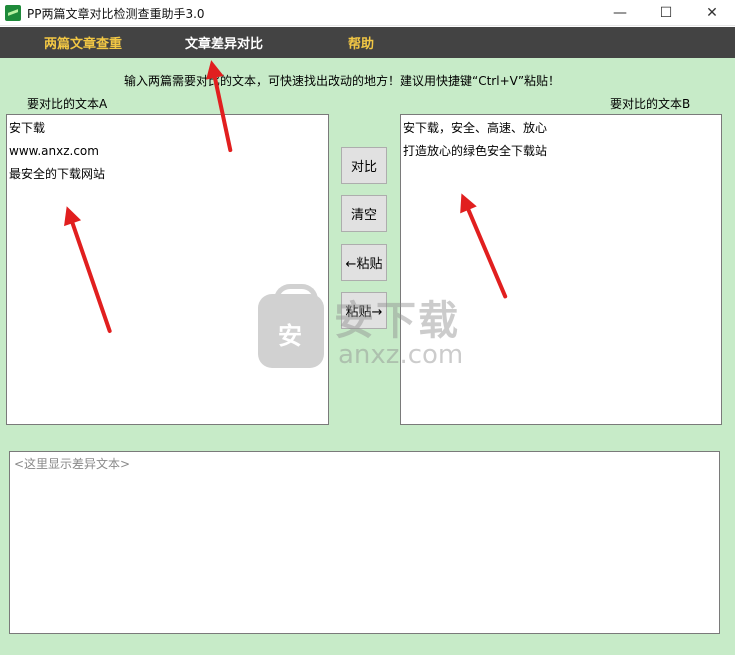 The width and height of the screenshot is (735, 655). Describe the element at coordinates (666, 13) in the screenshot. I see `maximize-button: ☐` at that location.